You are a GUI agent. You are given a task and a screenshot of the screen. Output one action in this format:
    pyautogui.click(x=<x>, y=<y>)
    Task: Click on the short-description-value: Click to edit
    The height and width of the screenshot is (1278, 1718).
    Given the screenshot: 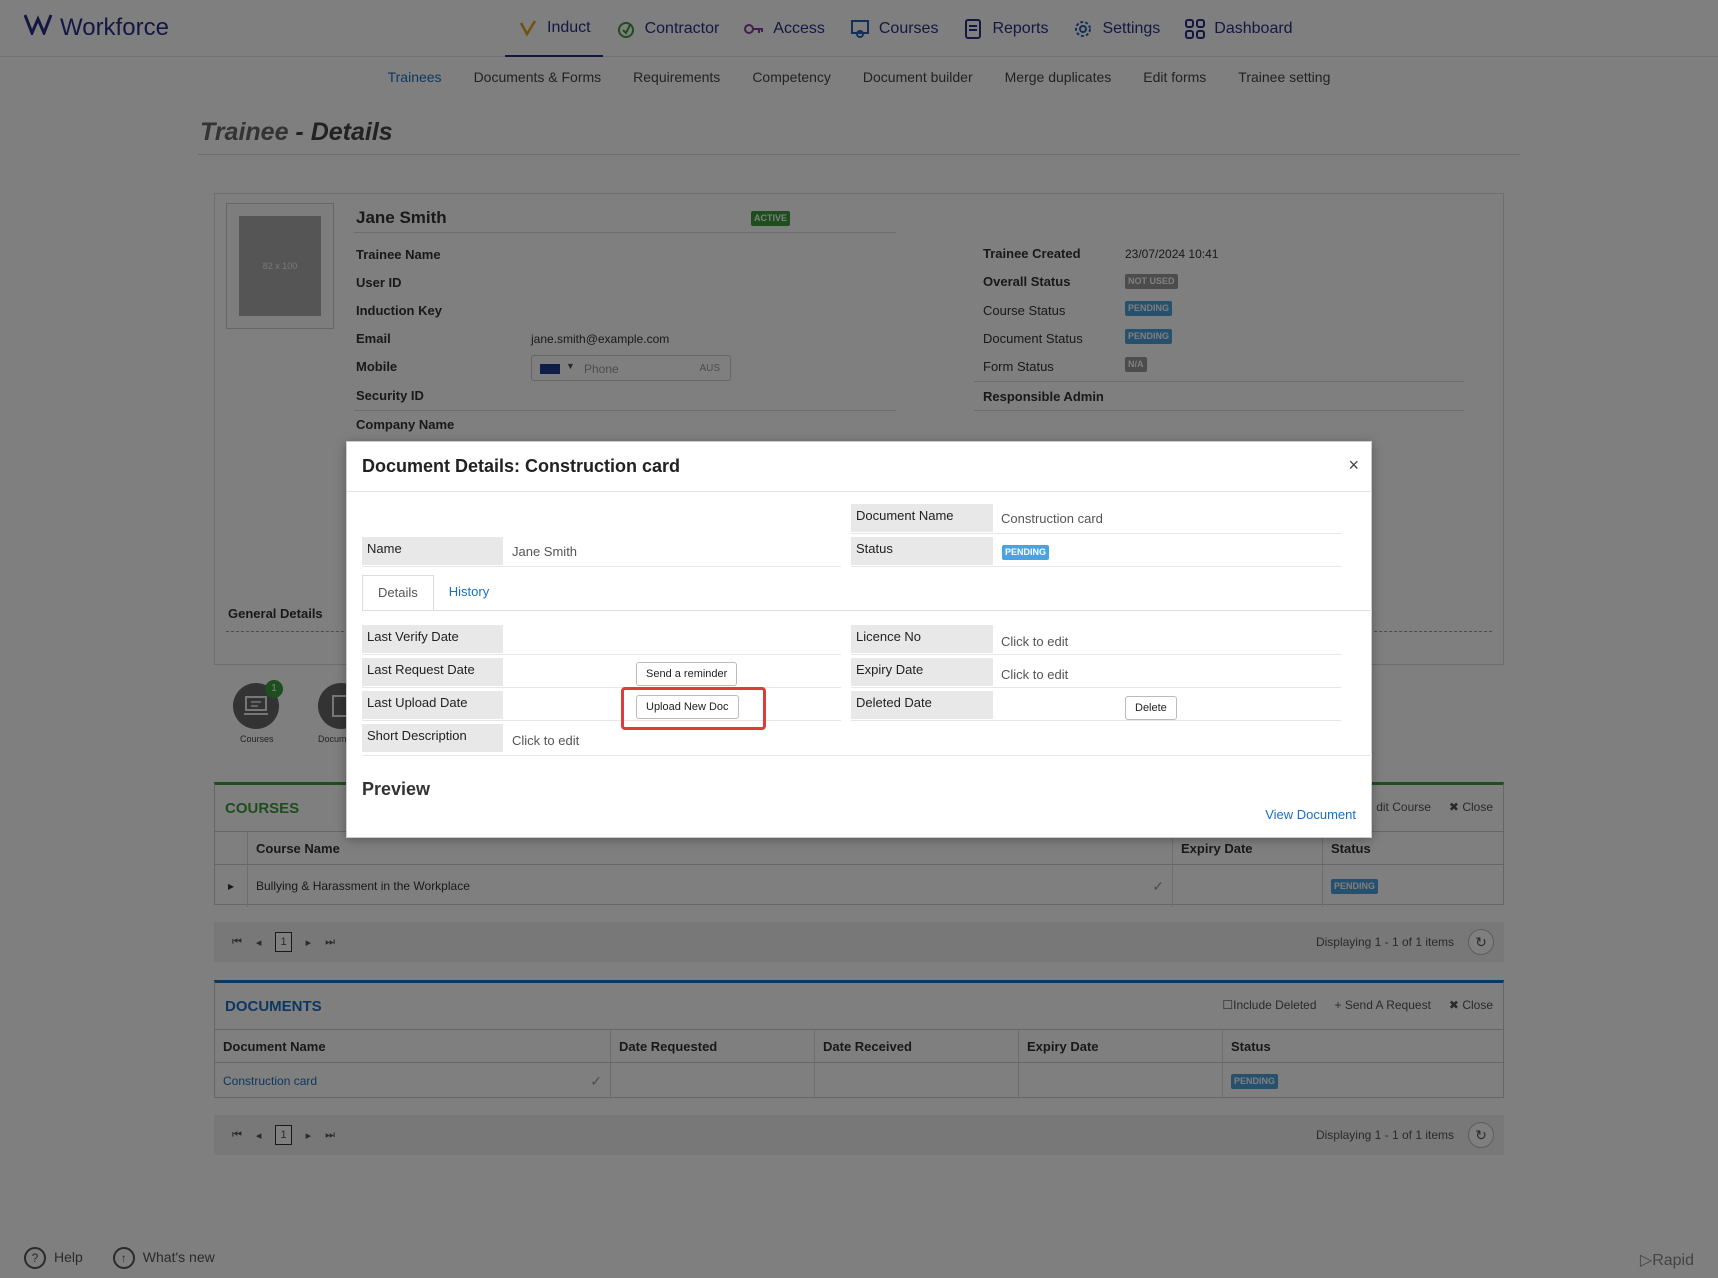 What is the action you would take?
    pyautogui.click(x=545, y=740)
    